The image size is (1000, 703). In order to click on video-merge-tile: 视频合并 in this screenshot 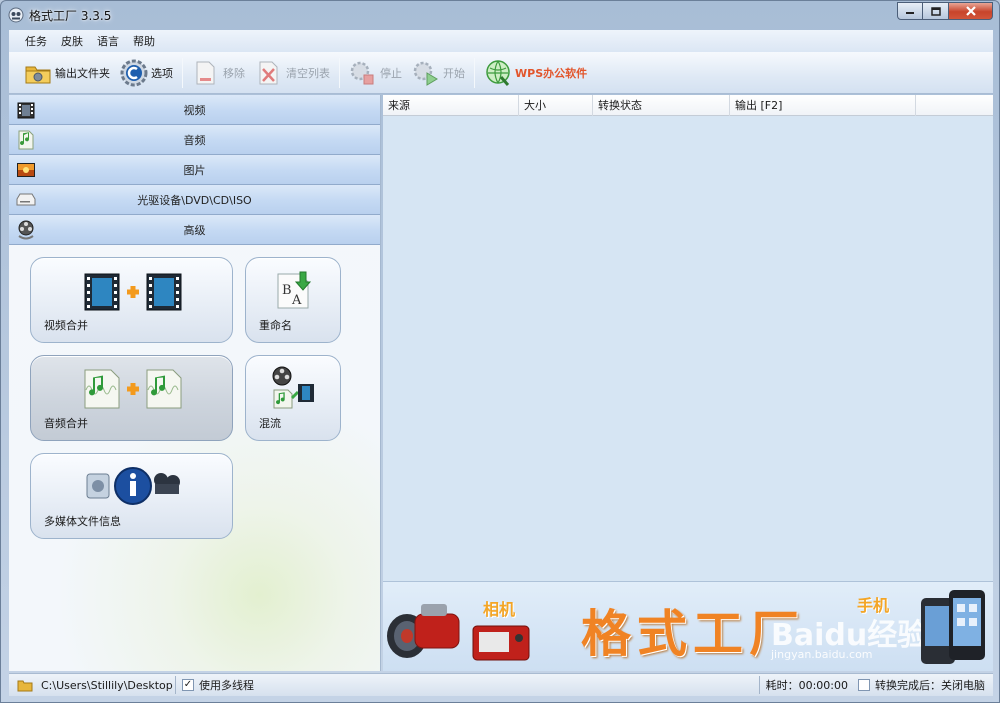, I will do `click(131, 300)`.